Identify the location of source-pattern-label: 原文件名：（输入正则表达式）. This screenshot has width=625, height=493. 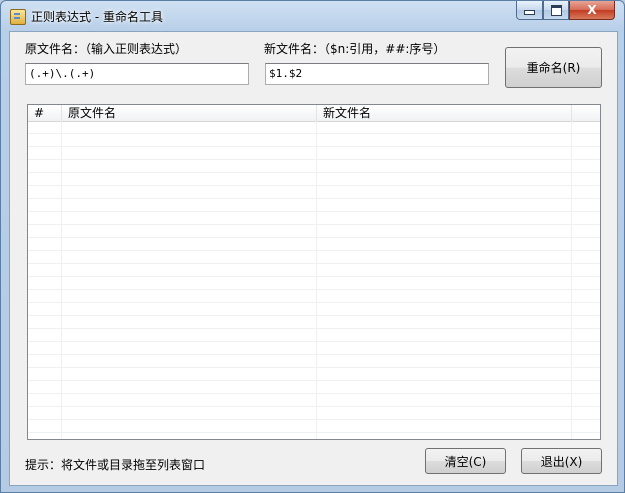
(106, 49).